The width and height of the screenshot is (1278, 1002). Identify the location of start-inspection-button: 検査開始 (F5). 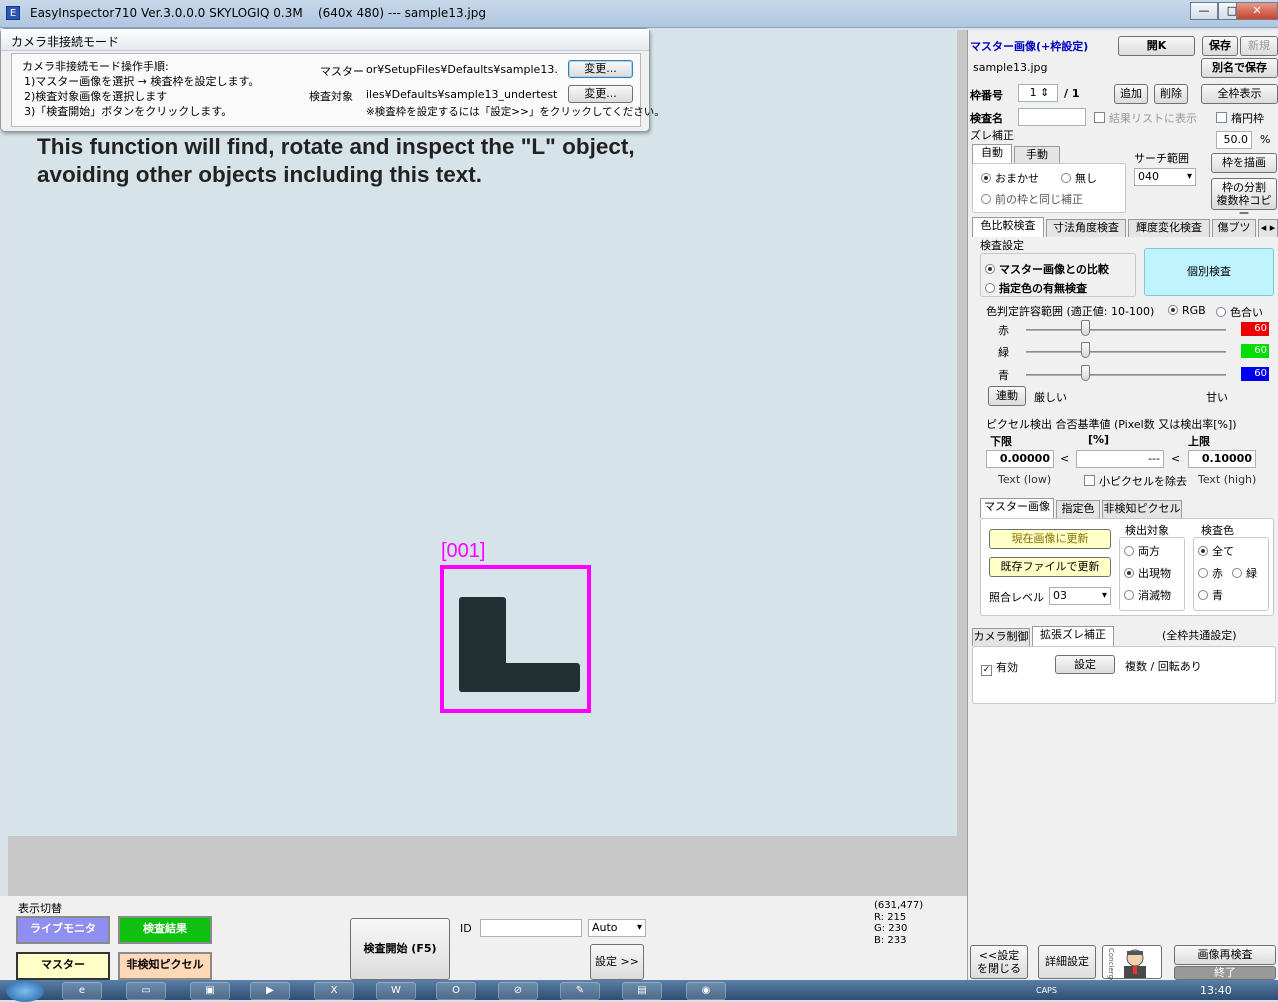
(400, 949).